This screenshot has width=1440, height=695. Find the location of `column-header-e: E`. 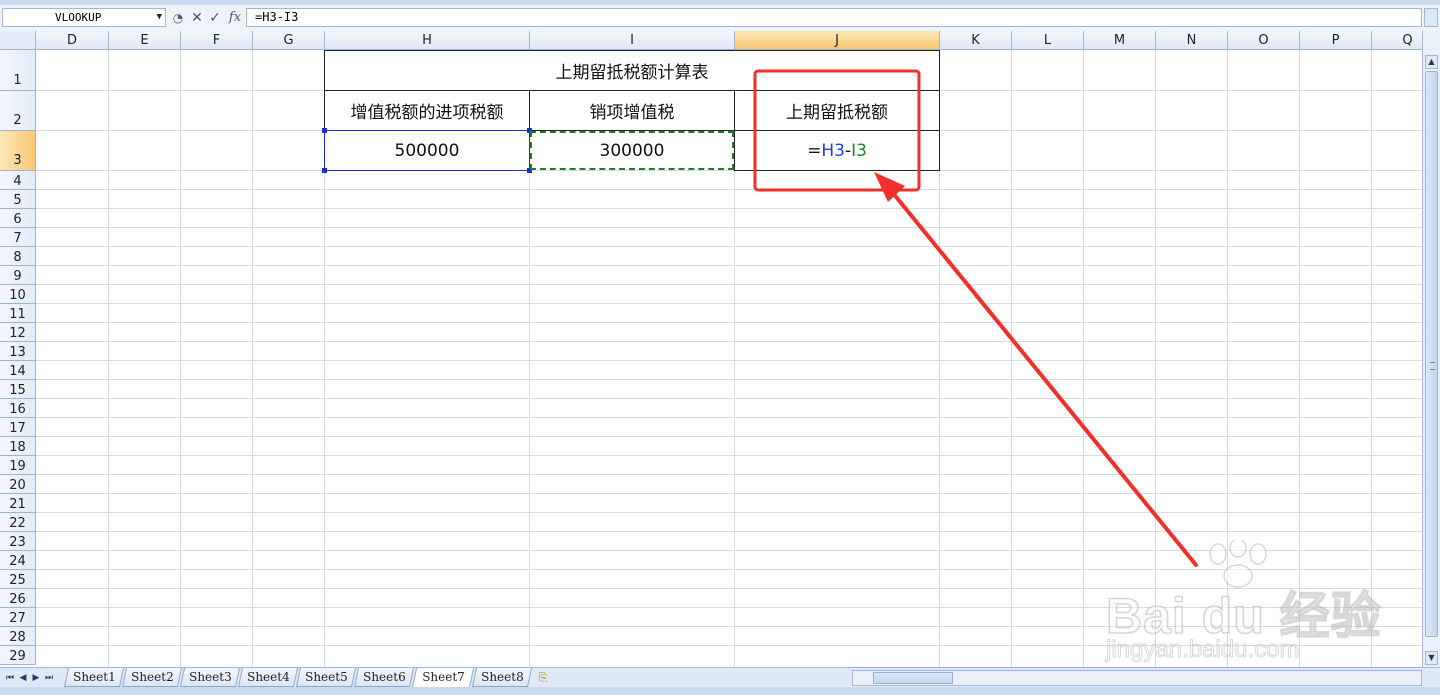

column-header-e: E is located at coordinates (145, 40).